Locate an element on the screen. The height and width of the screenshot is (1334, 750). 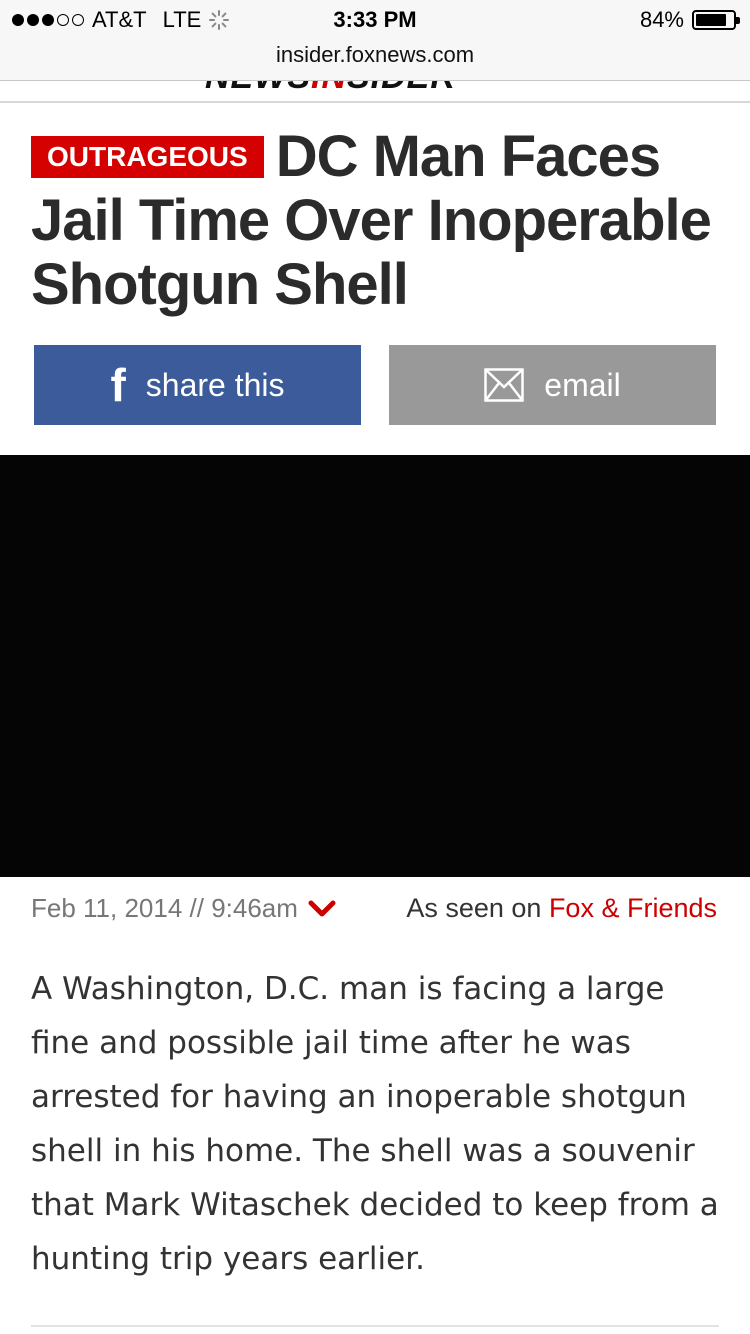
facebook-share-button: f share this is located at coordinates (197, 385).